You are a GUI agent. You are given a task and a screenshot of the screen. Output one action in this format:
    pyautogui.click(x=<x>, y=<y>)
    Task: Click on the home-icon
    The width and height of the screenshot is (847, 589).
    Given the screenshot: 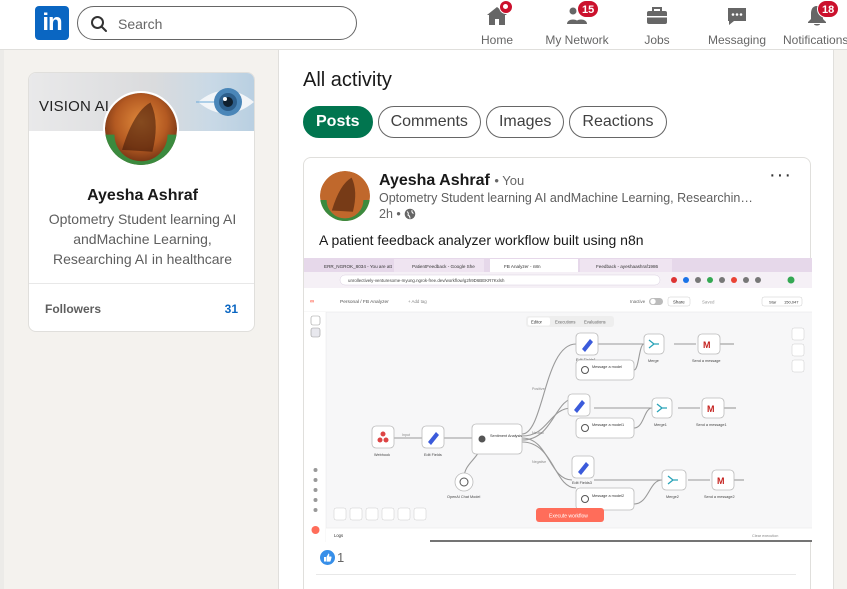 What is the action you would take?
    pyautogui.click(x=499, y=14)
    